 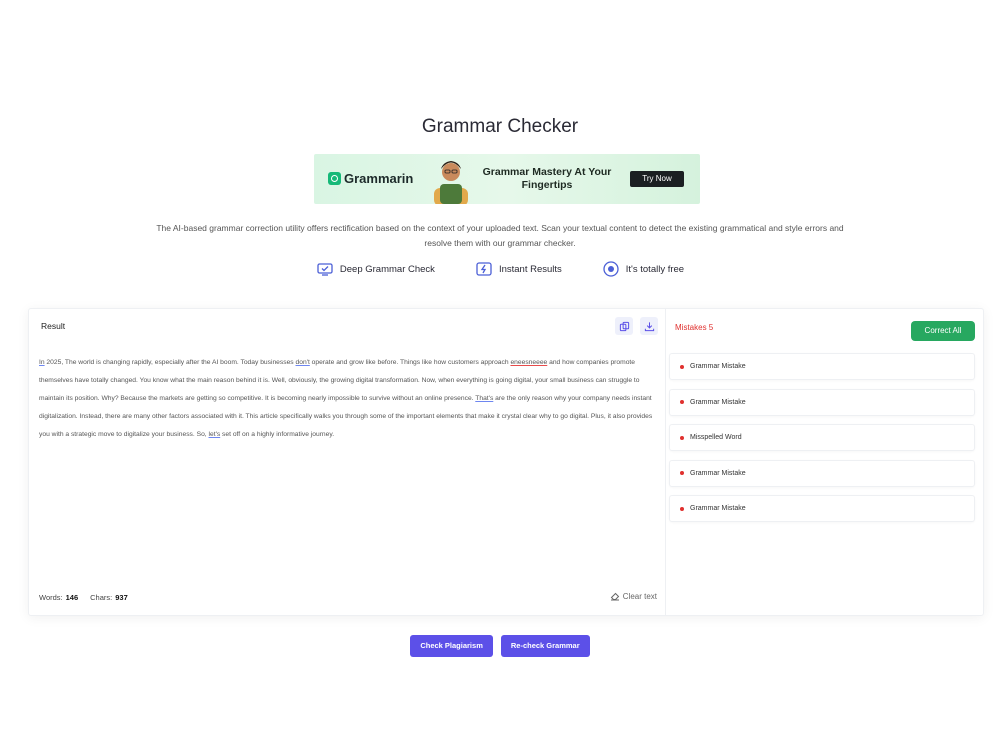 What do you see at coordinates (303, 362) in the screenshot?
I see `flagged-word: don't` at bounding box center [303, 362].